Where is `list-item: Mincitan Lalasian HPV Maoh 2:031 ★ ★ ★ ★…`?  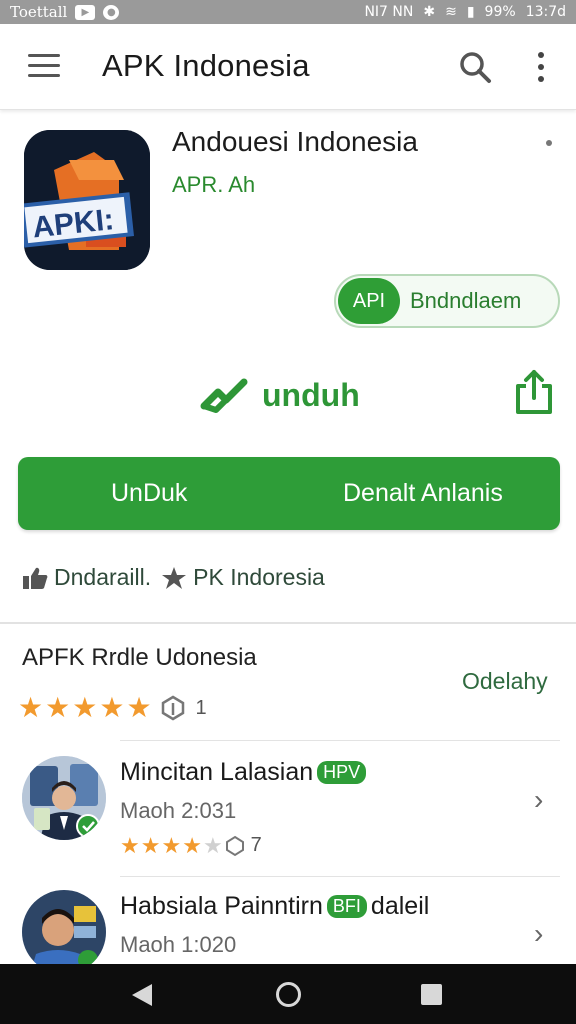 list-item: Mincitan Lalasian HPV Maoh 2:031 ★ ★ ★ ★… is located at coordinates (288, 821).